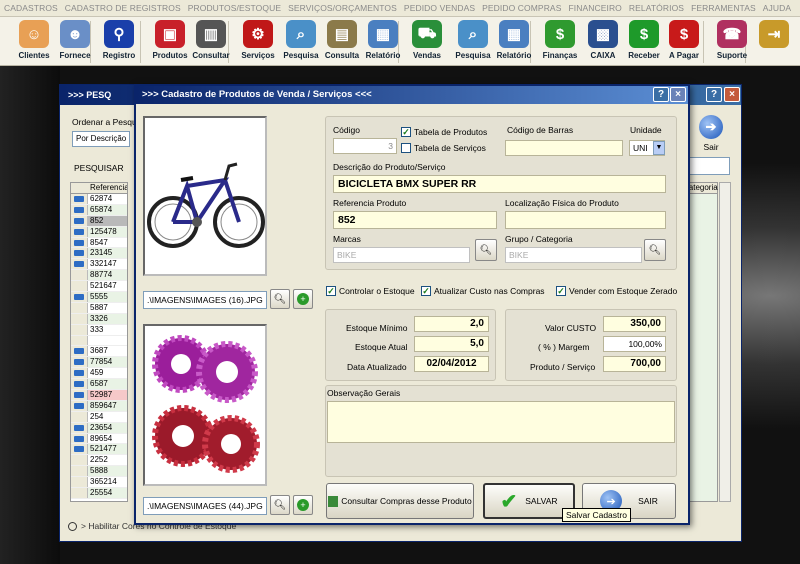  I want to click on descricao-input: BICICLETA BMX SUPER RR, so click(499, 184).